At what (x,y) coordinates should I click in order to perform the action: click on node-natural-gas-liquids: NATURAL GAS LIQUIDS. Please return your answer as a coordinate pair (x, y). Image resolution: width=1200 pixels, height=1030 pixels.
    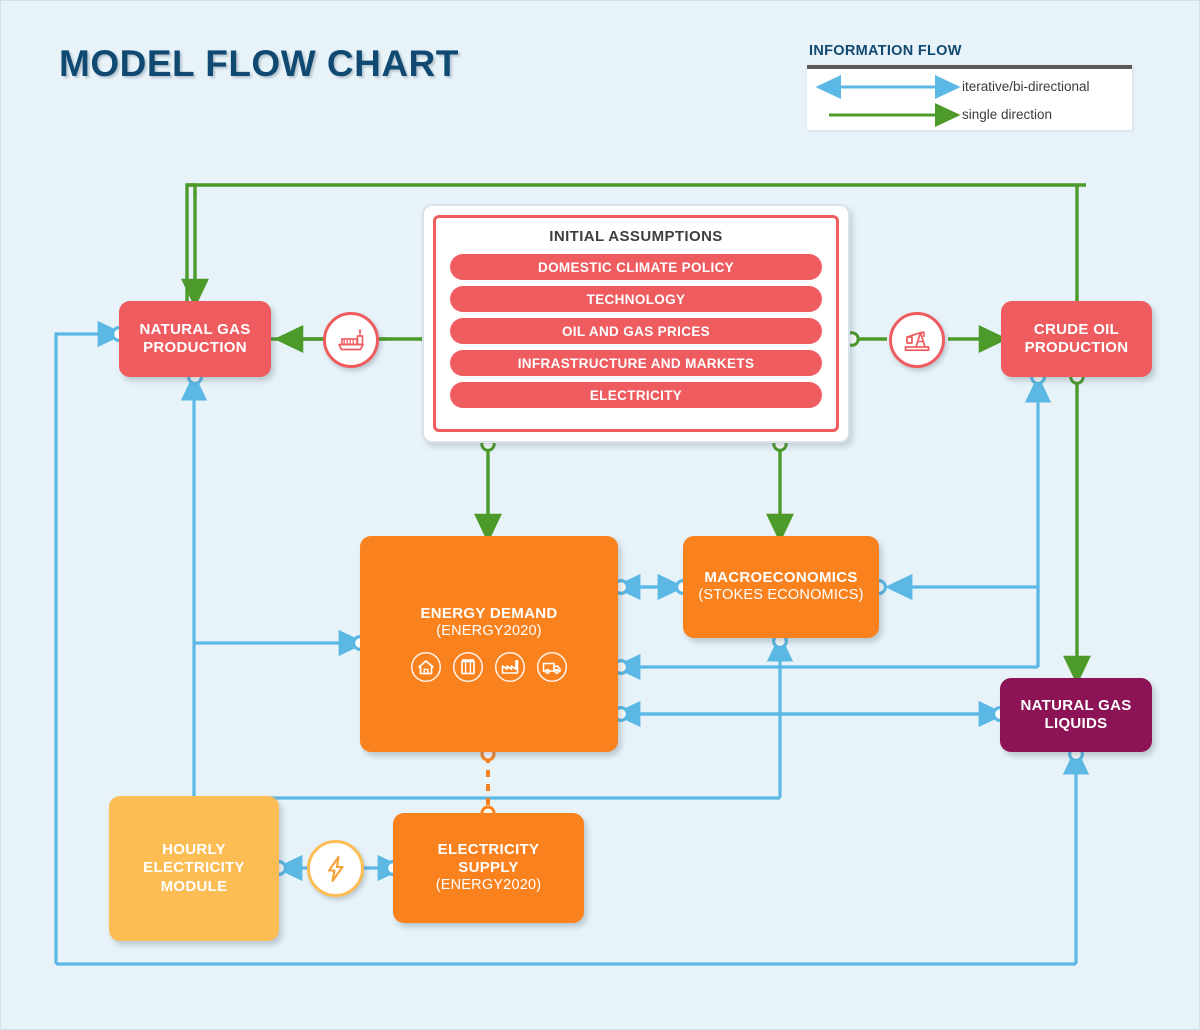
    Looking at the image, I should click on (1076, 715).